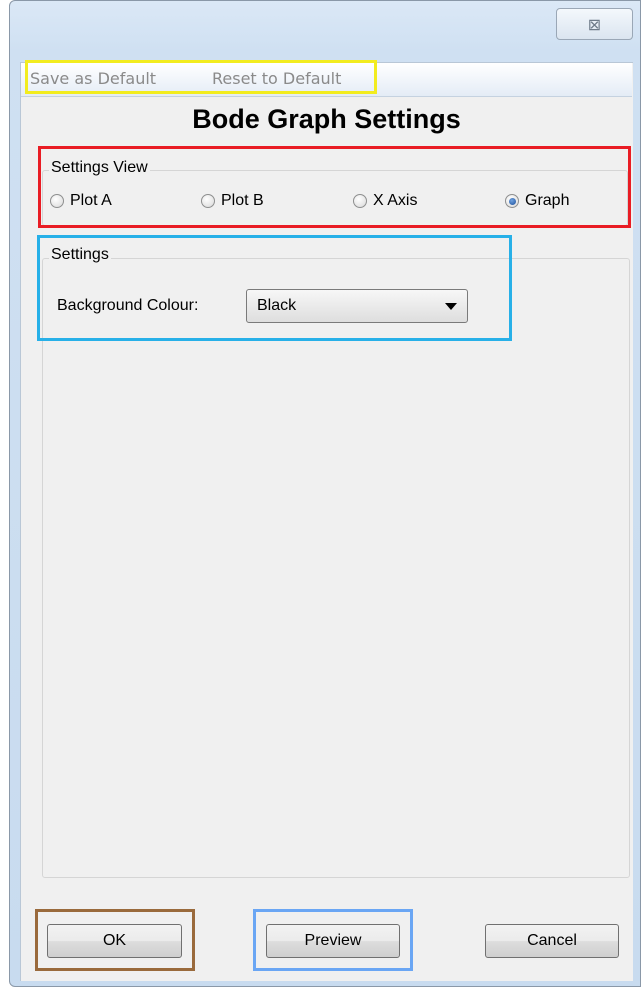 Image resolution: width=641 pixels, height=991 pixels. I want to click on background-colour-value: Black, so click(277, 305).